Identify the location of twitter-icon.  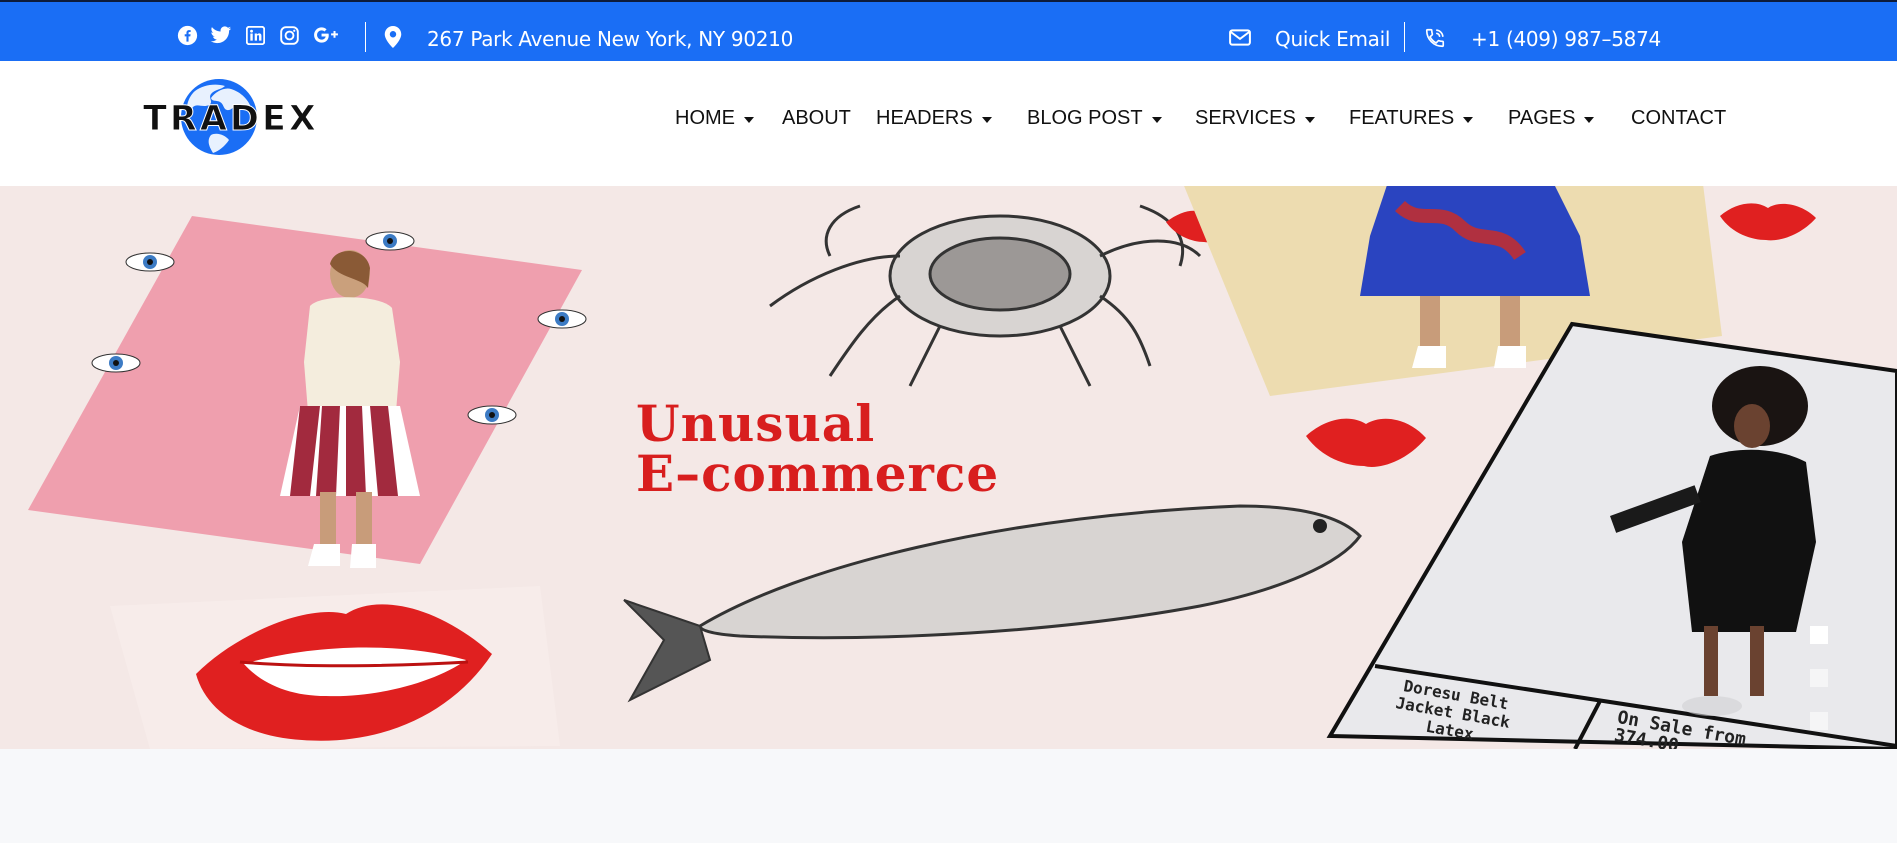
(221, 35).